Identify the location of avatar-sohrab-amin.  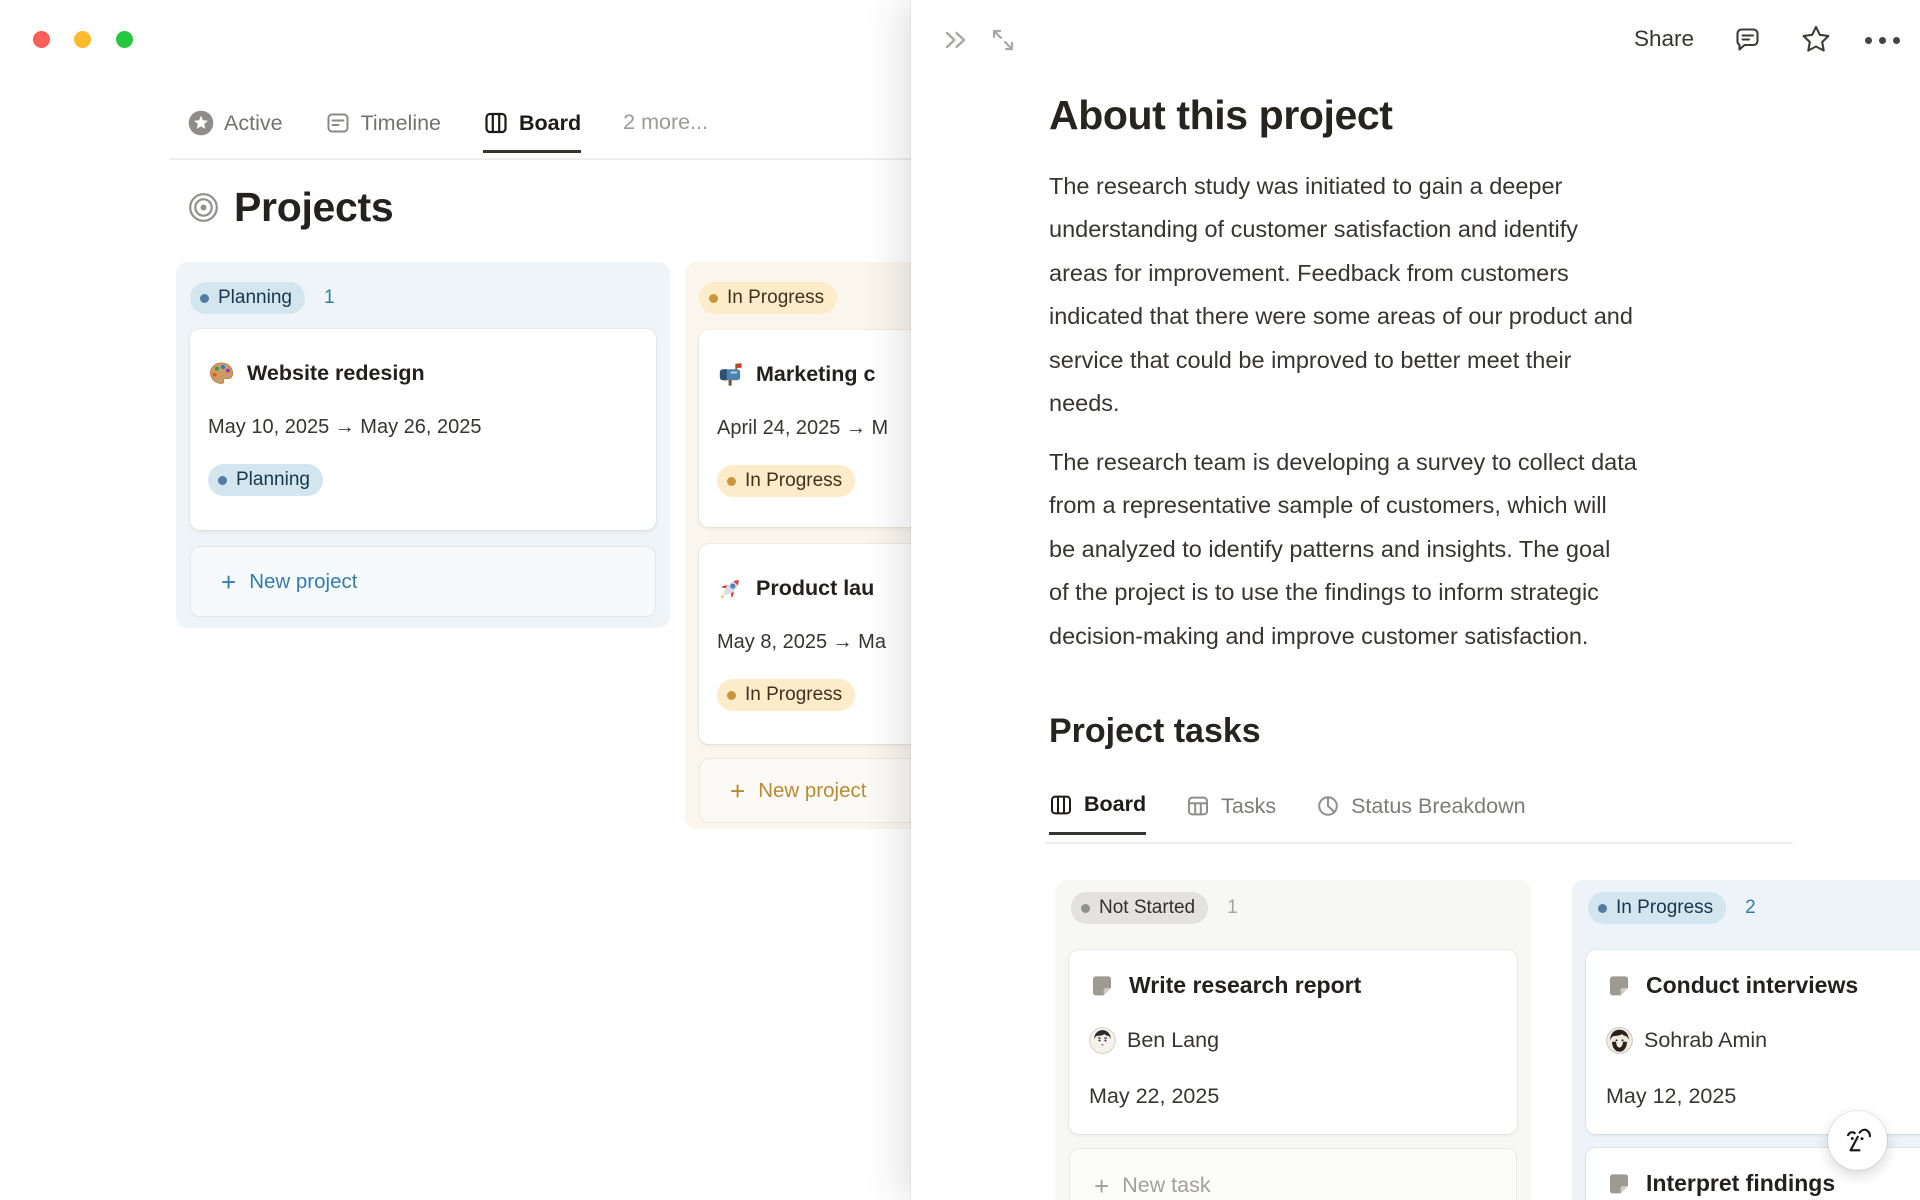
(1619, 1040).